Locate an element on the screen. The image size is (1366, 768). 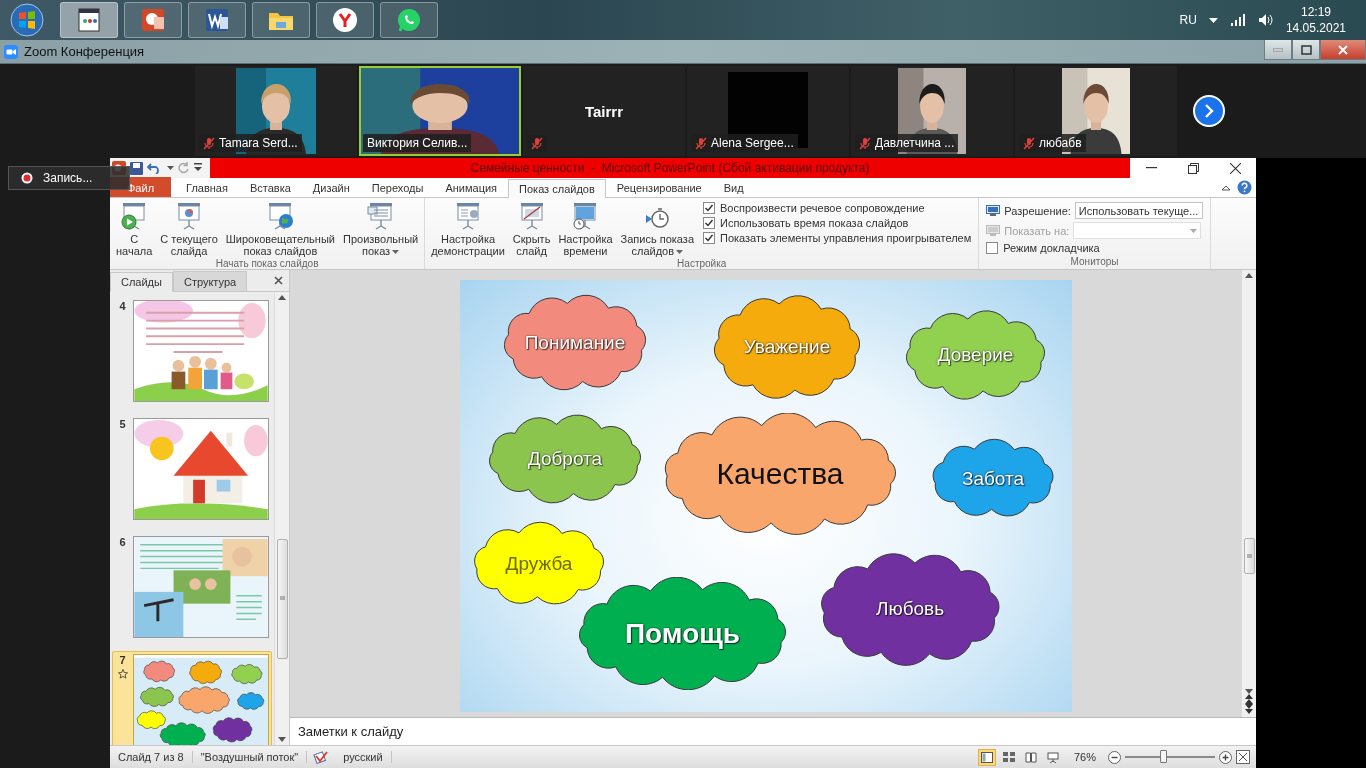
cloud-label: Доверие is located at coordinates (975, 355).